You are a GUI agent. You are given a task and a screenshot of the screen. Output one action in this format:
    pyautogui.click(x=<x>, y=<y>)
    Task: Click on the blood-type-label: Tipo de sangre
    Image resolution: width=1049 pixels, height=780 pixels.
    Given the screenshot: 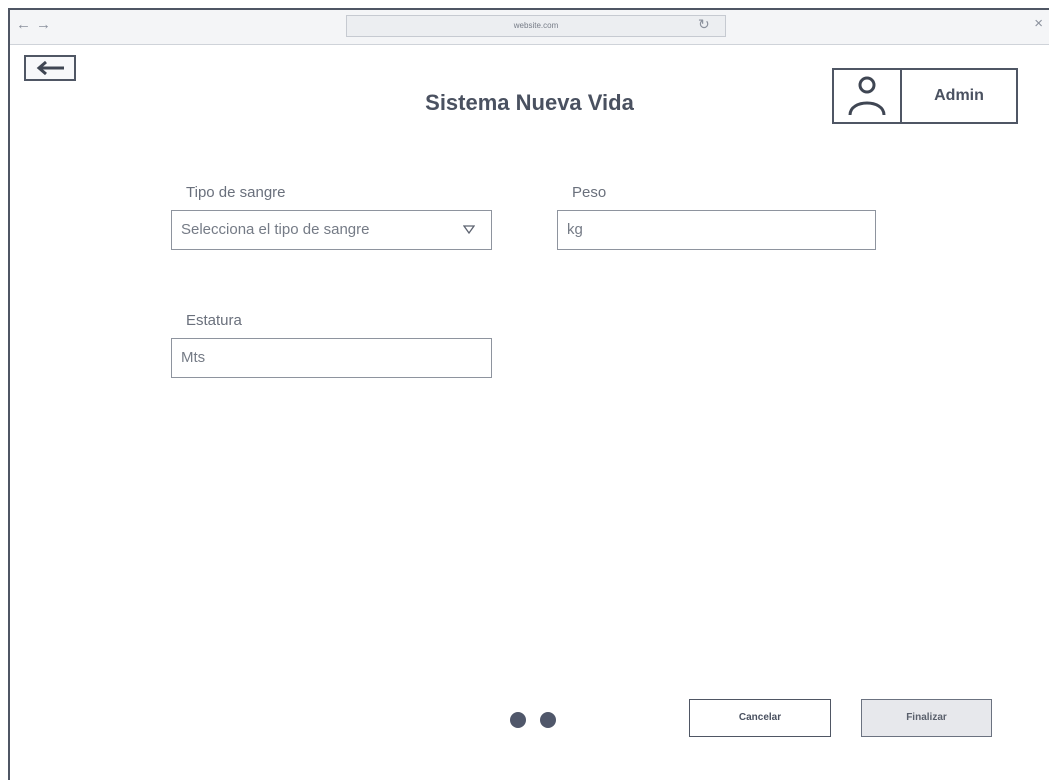 What is the action you would take?
    pyautogui.click(x=236, y=192)
    